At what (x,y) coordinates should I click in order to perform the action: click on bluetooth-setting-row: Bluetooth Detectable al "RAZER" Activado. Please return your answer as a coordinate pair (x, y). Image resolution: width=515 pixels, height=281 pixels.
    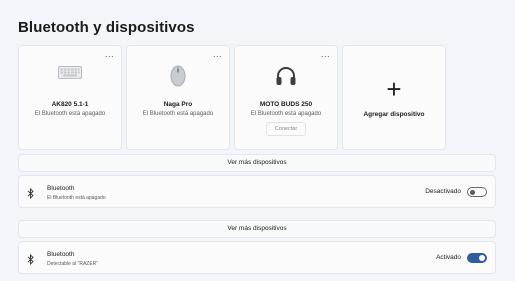
    Looking at the image, I should click on (257, 257).